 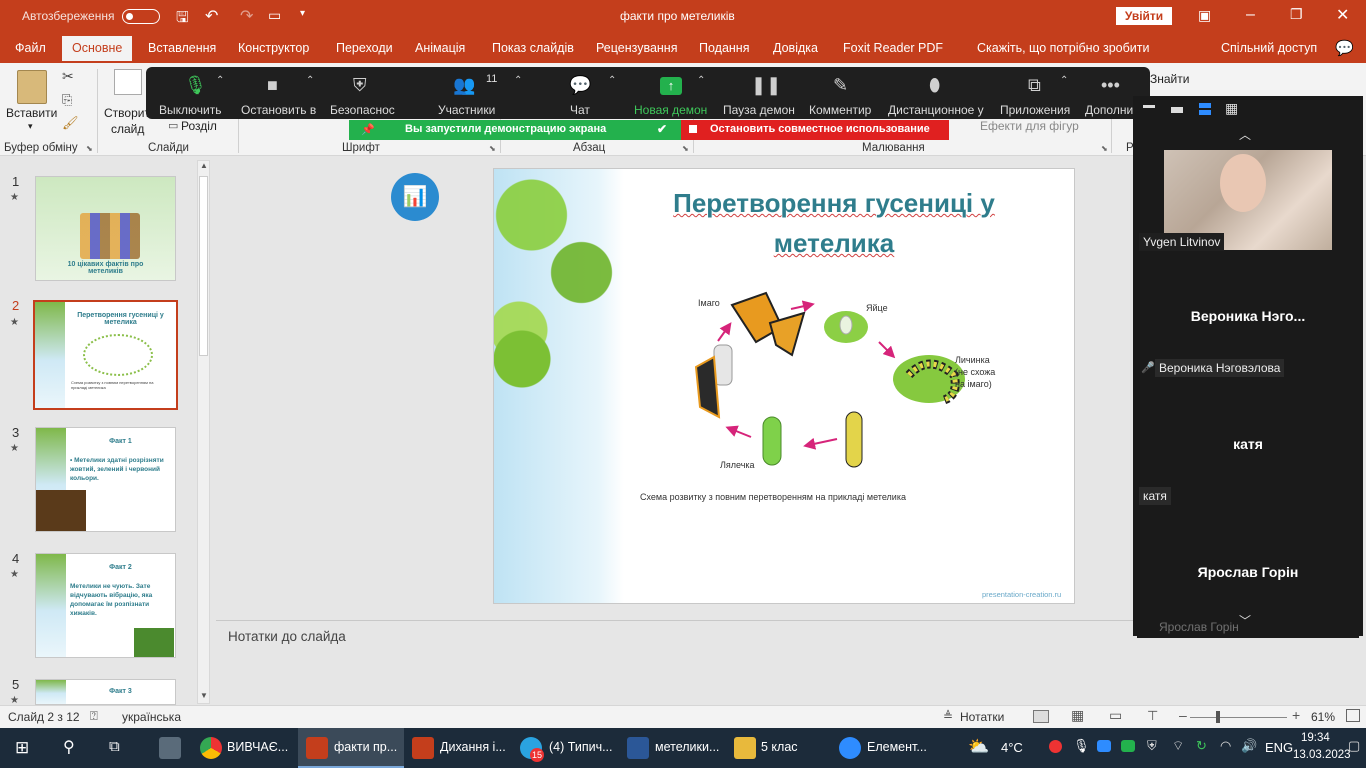 I want to click on wifi-icon: ◠, so click(x=1225, y=746).